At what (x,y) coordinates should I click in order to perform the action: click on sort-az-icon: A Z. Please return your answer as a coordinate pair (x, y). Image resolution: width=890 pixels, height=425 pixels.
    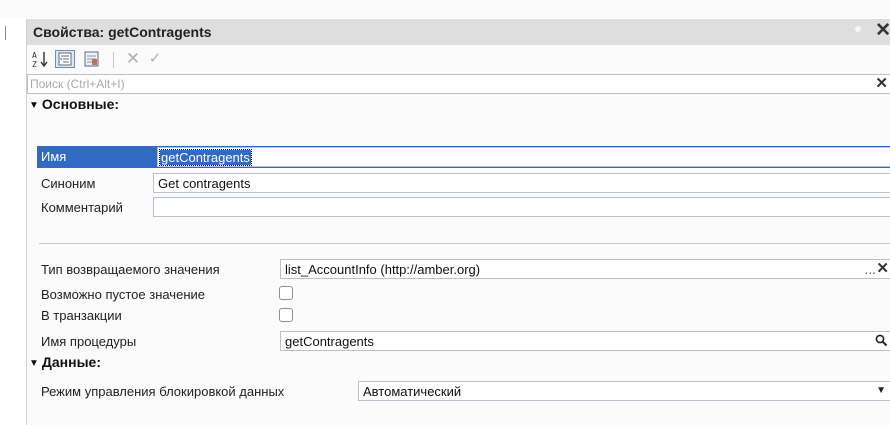
    Looking at the image, I should click on (41, 59).